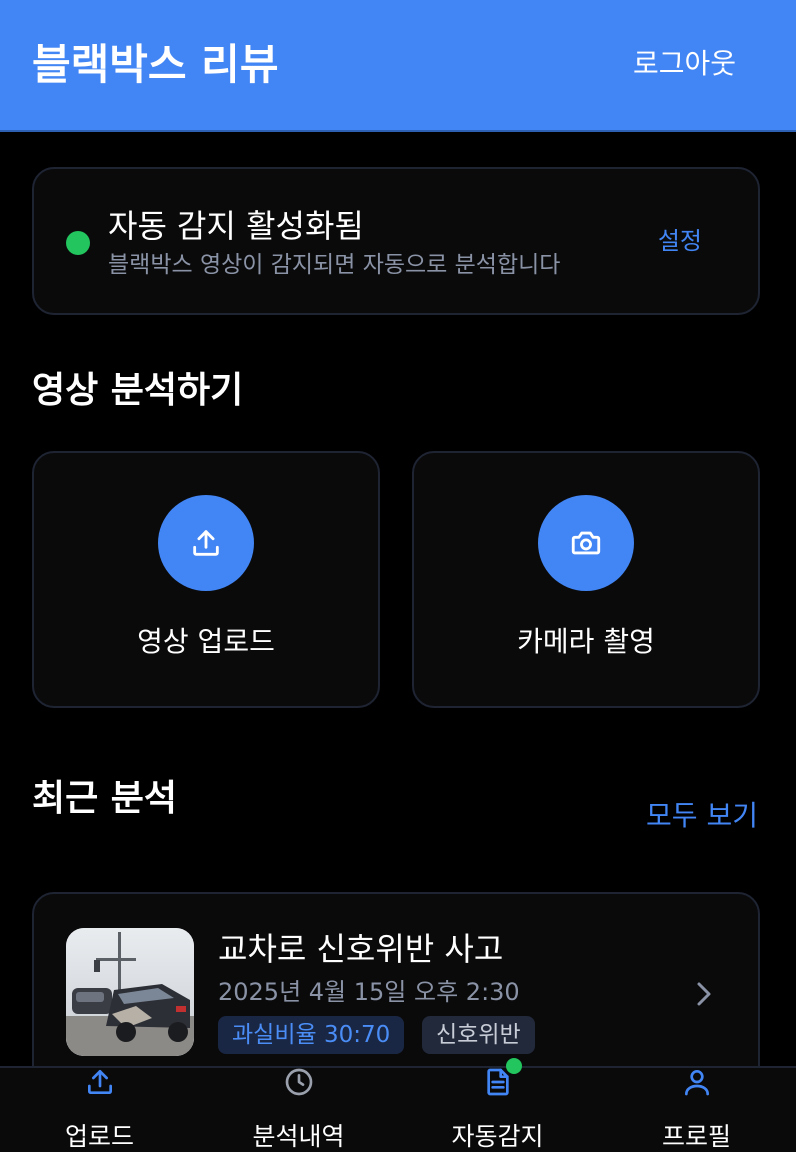 Image resolution: width=796 pixels, height=1152 pixels. Describe the element at coordinates (236, 226) in the screenshot. I see `auto-detect-title: 자동 감지 활성화됨` at that location.